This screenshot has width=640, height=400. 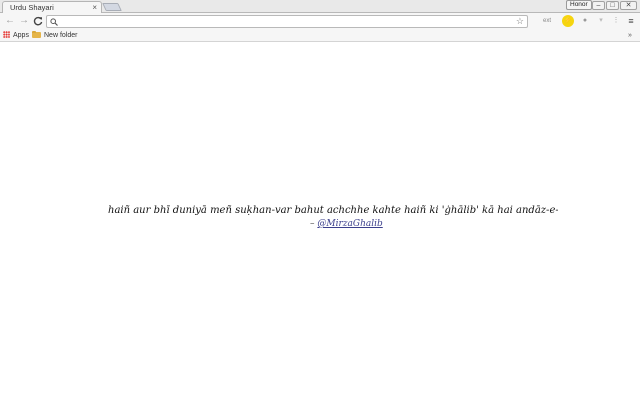 I want to click on extension-lightning-icon: ⚡, so click(x=568, y=21).